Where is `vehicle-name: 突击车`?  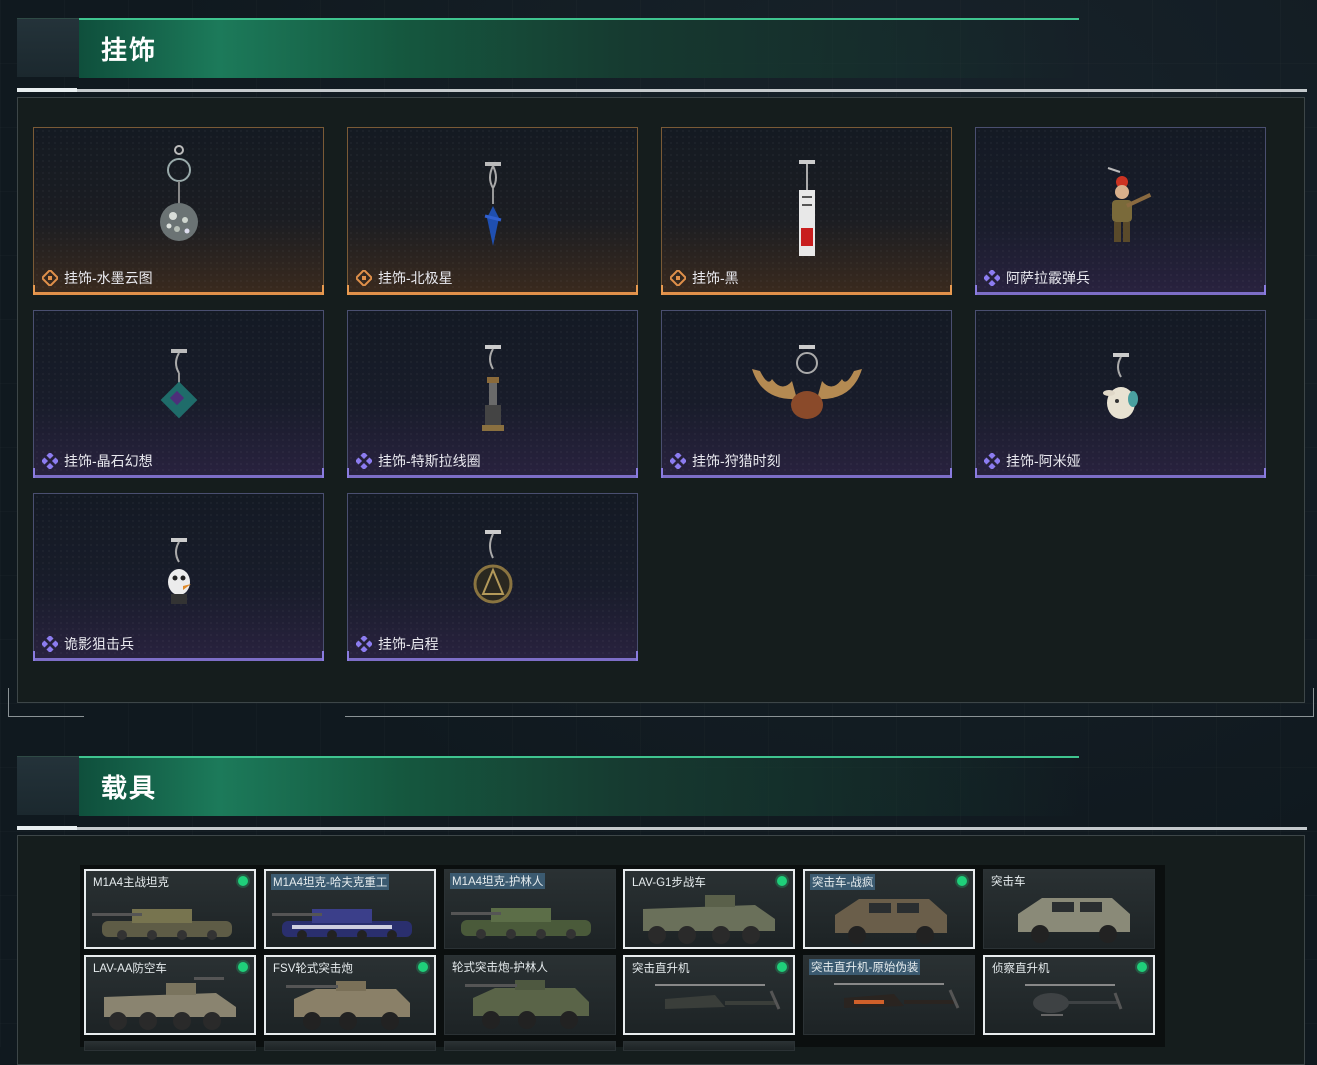
vehicle-name: 突击车 is located at coordinates (1008, 882).